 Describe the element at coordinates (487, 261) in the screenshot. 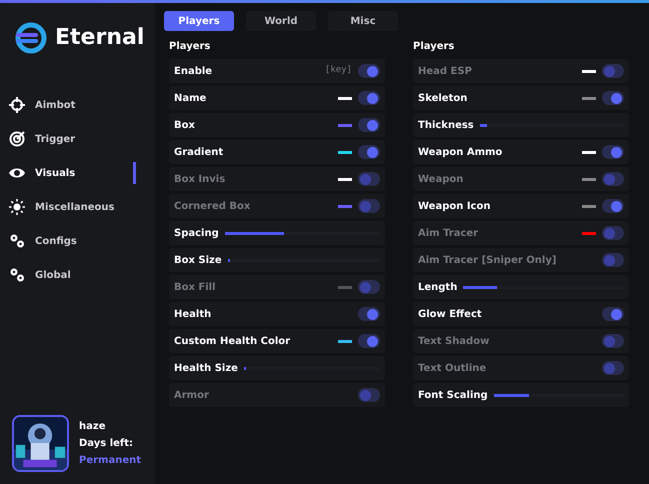

I see `setting-label: Aim Tracer [Sniper Only]` at that location.